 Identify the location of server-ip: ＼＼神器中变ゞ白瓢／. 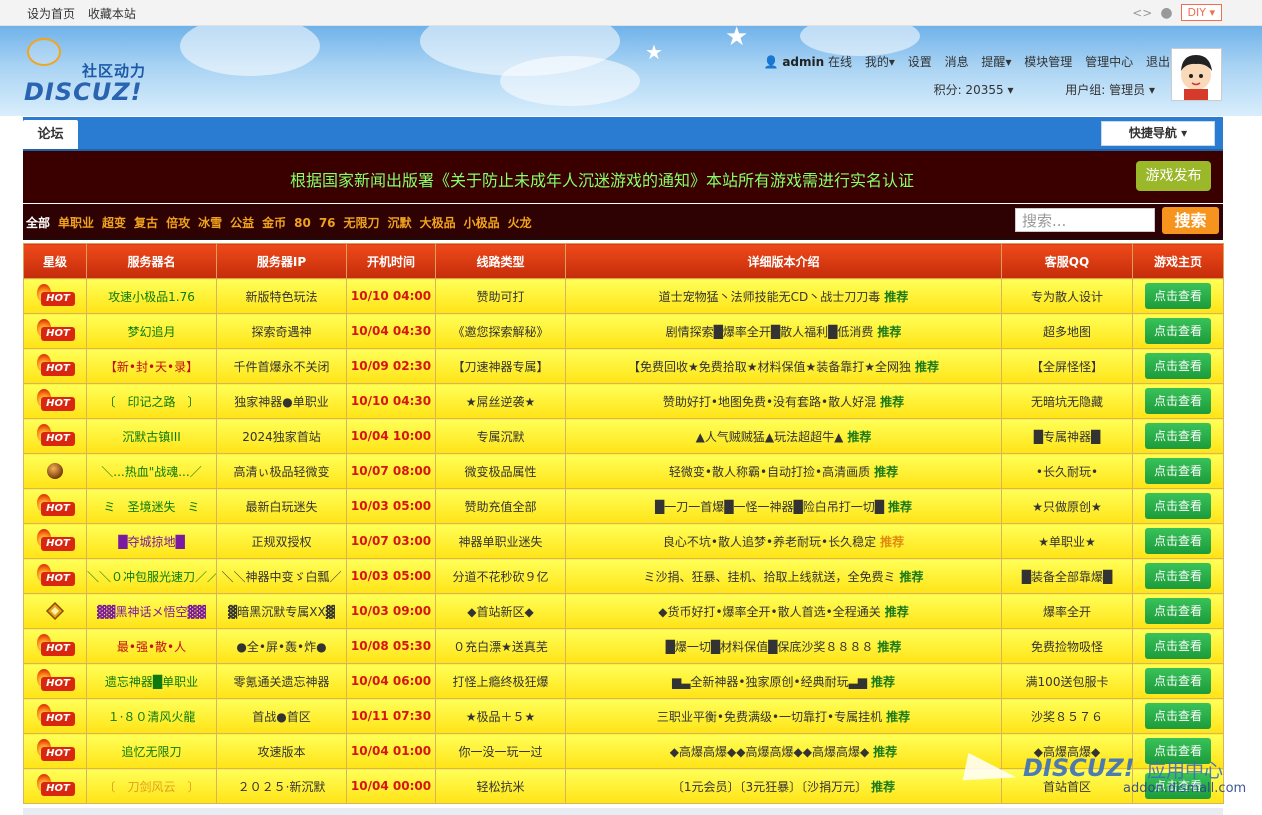
(281, 576).